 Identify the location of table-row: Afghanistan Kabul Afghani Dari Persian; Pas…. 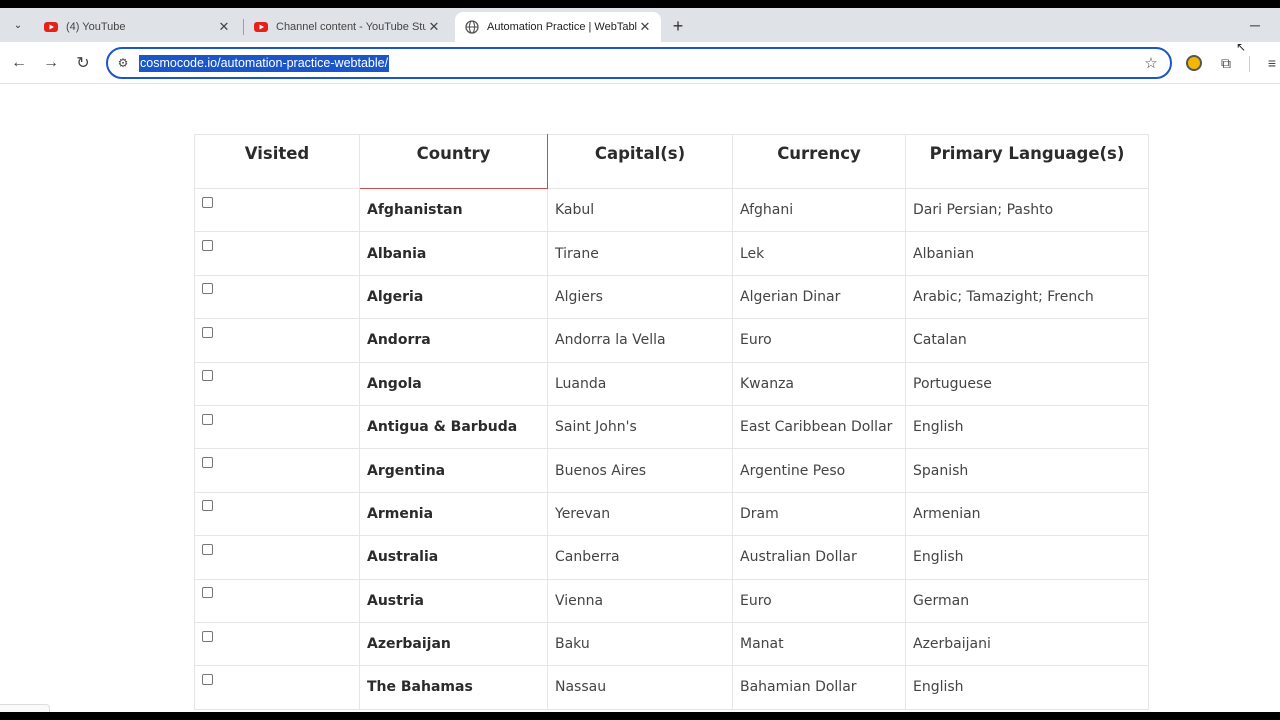
(671, 210).